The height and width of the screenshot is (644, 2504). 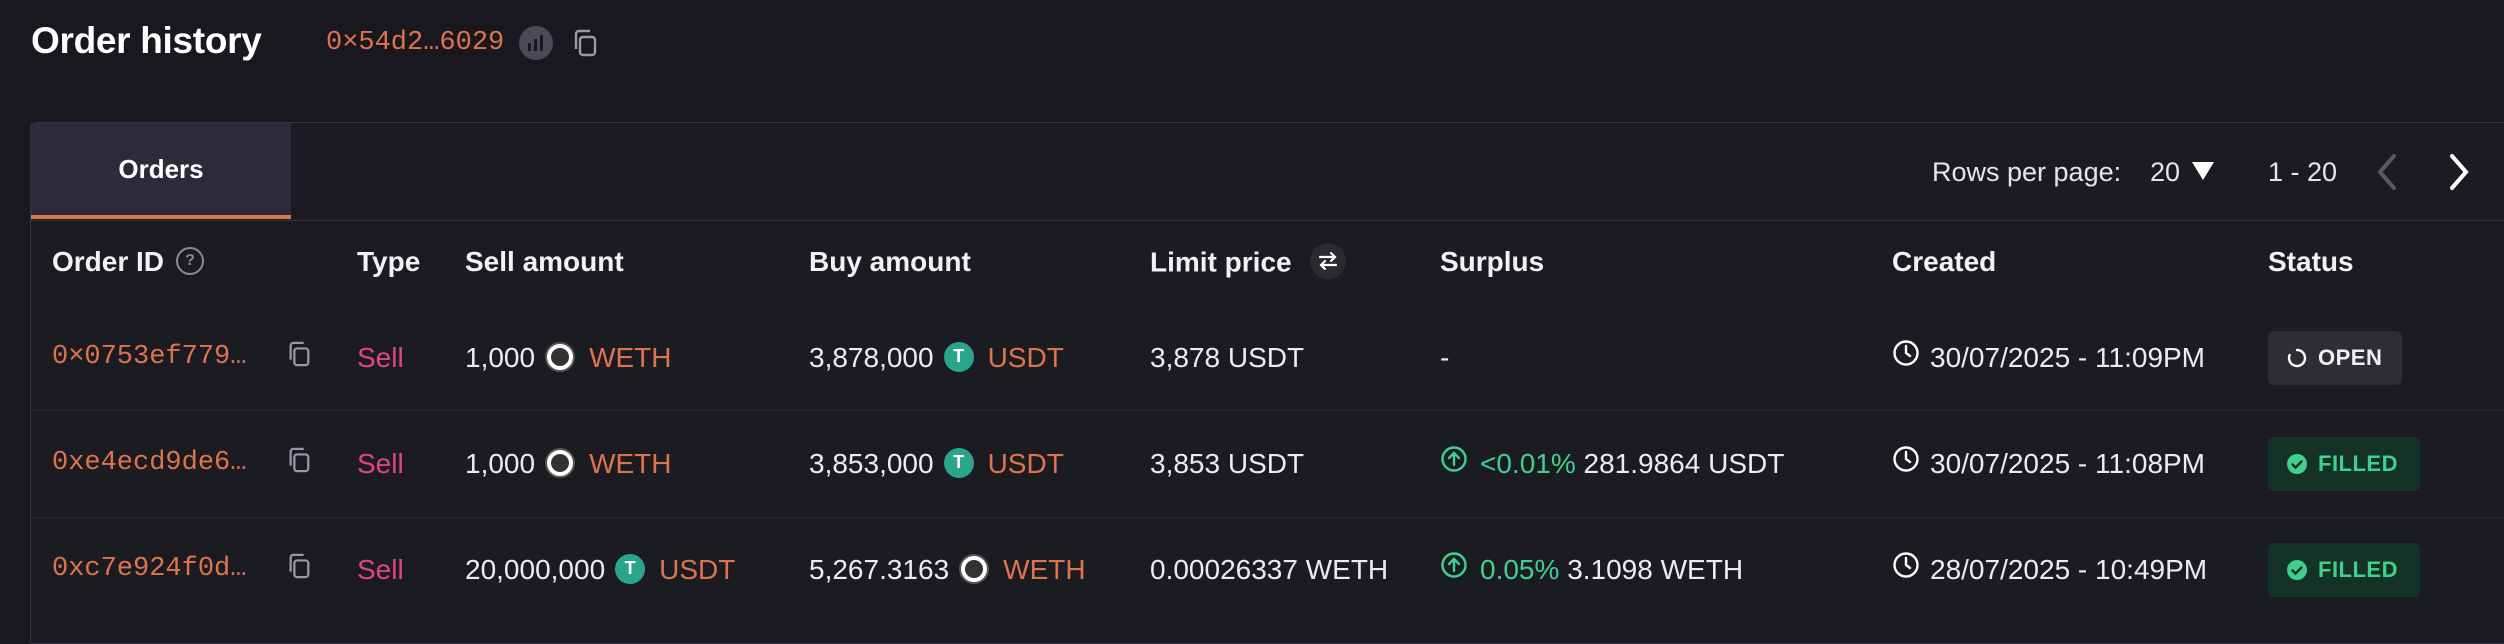 I want to click on column-header-order-id: Order ID?, so click(x=128, y=262).